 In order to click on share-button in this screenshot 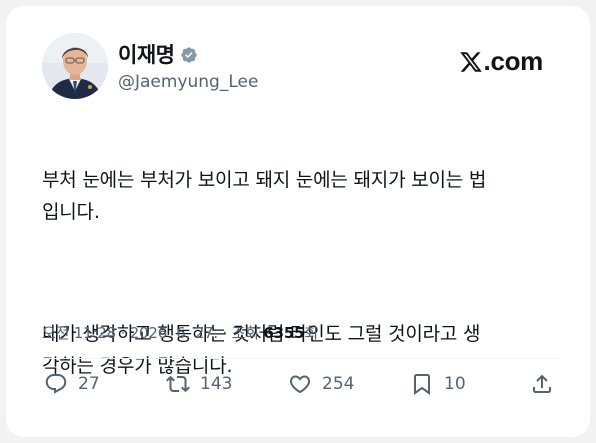, I will do `click(542, 384)`.